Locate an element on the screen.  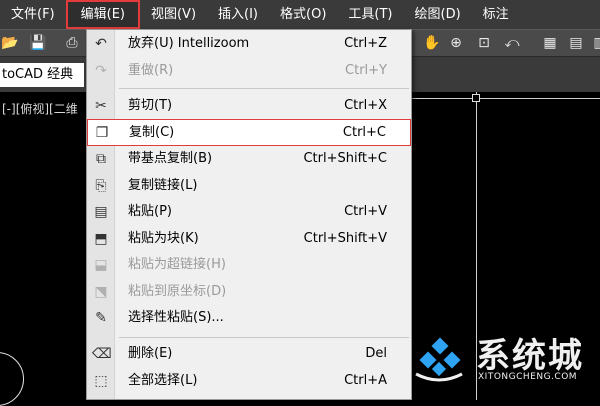
menu-item-paste-as-block: ⬒ 粘贴为块(K) Ctrl+Shift+V is located at coordinates (249, 239).